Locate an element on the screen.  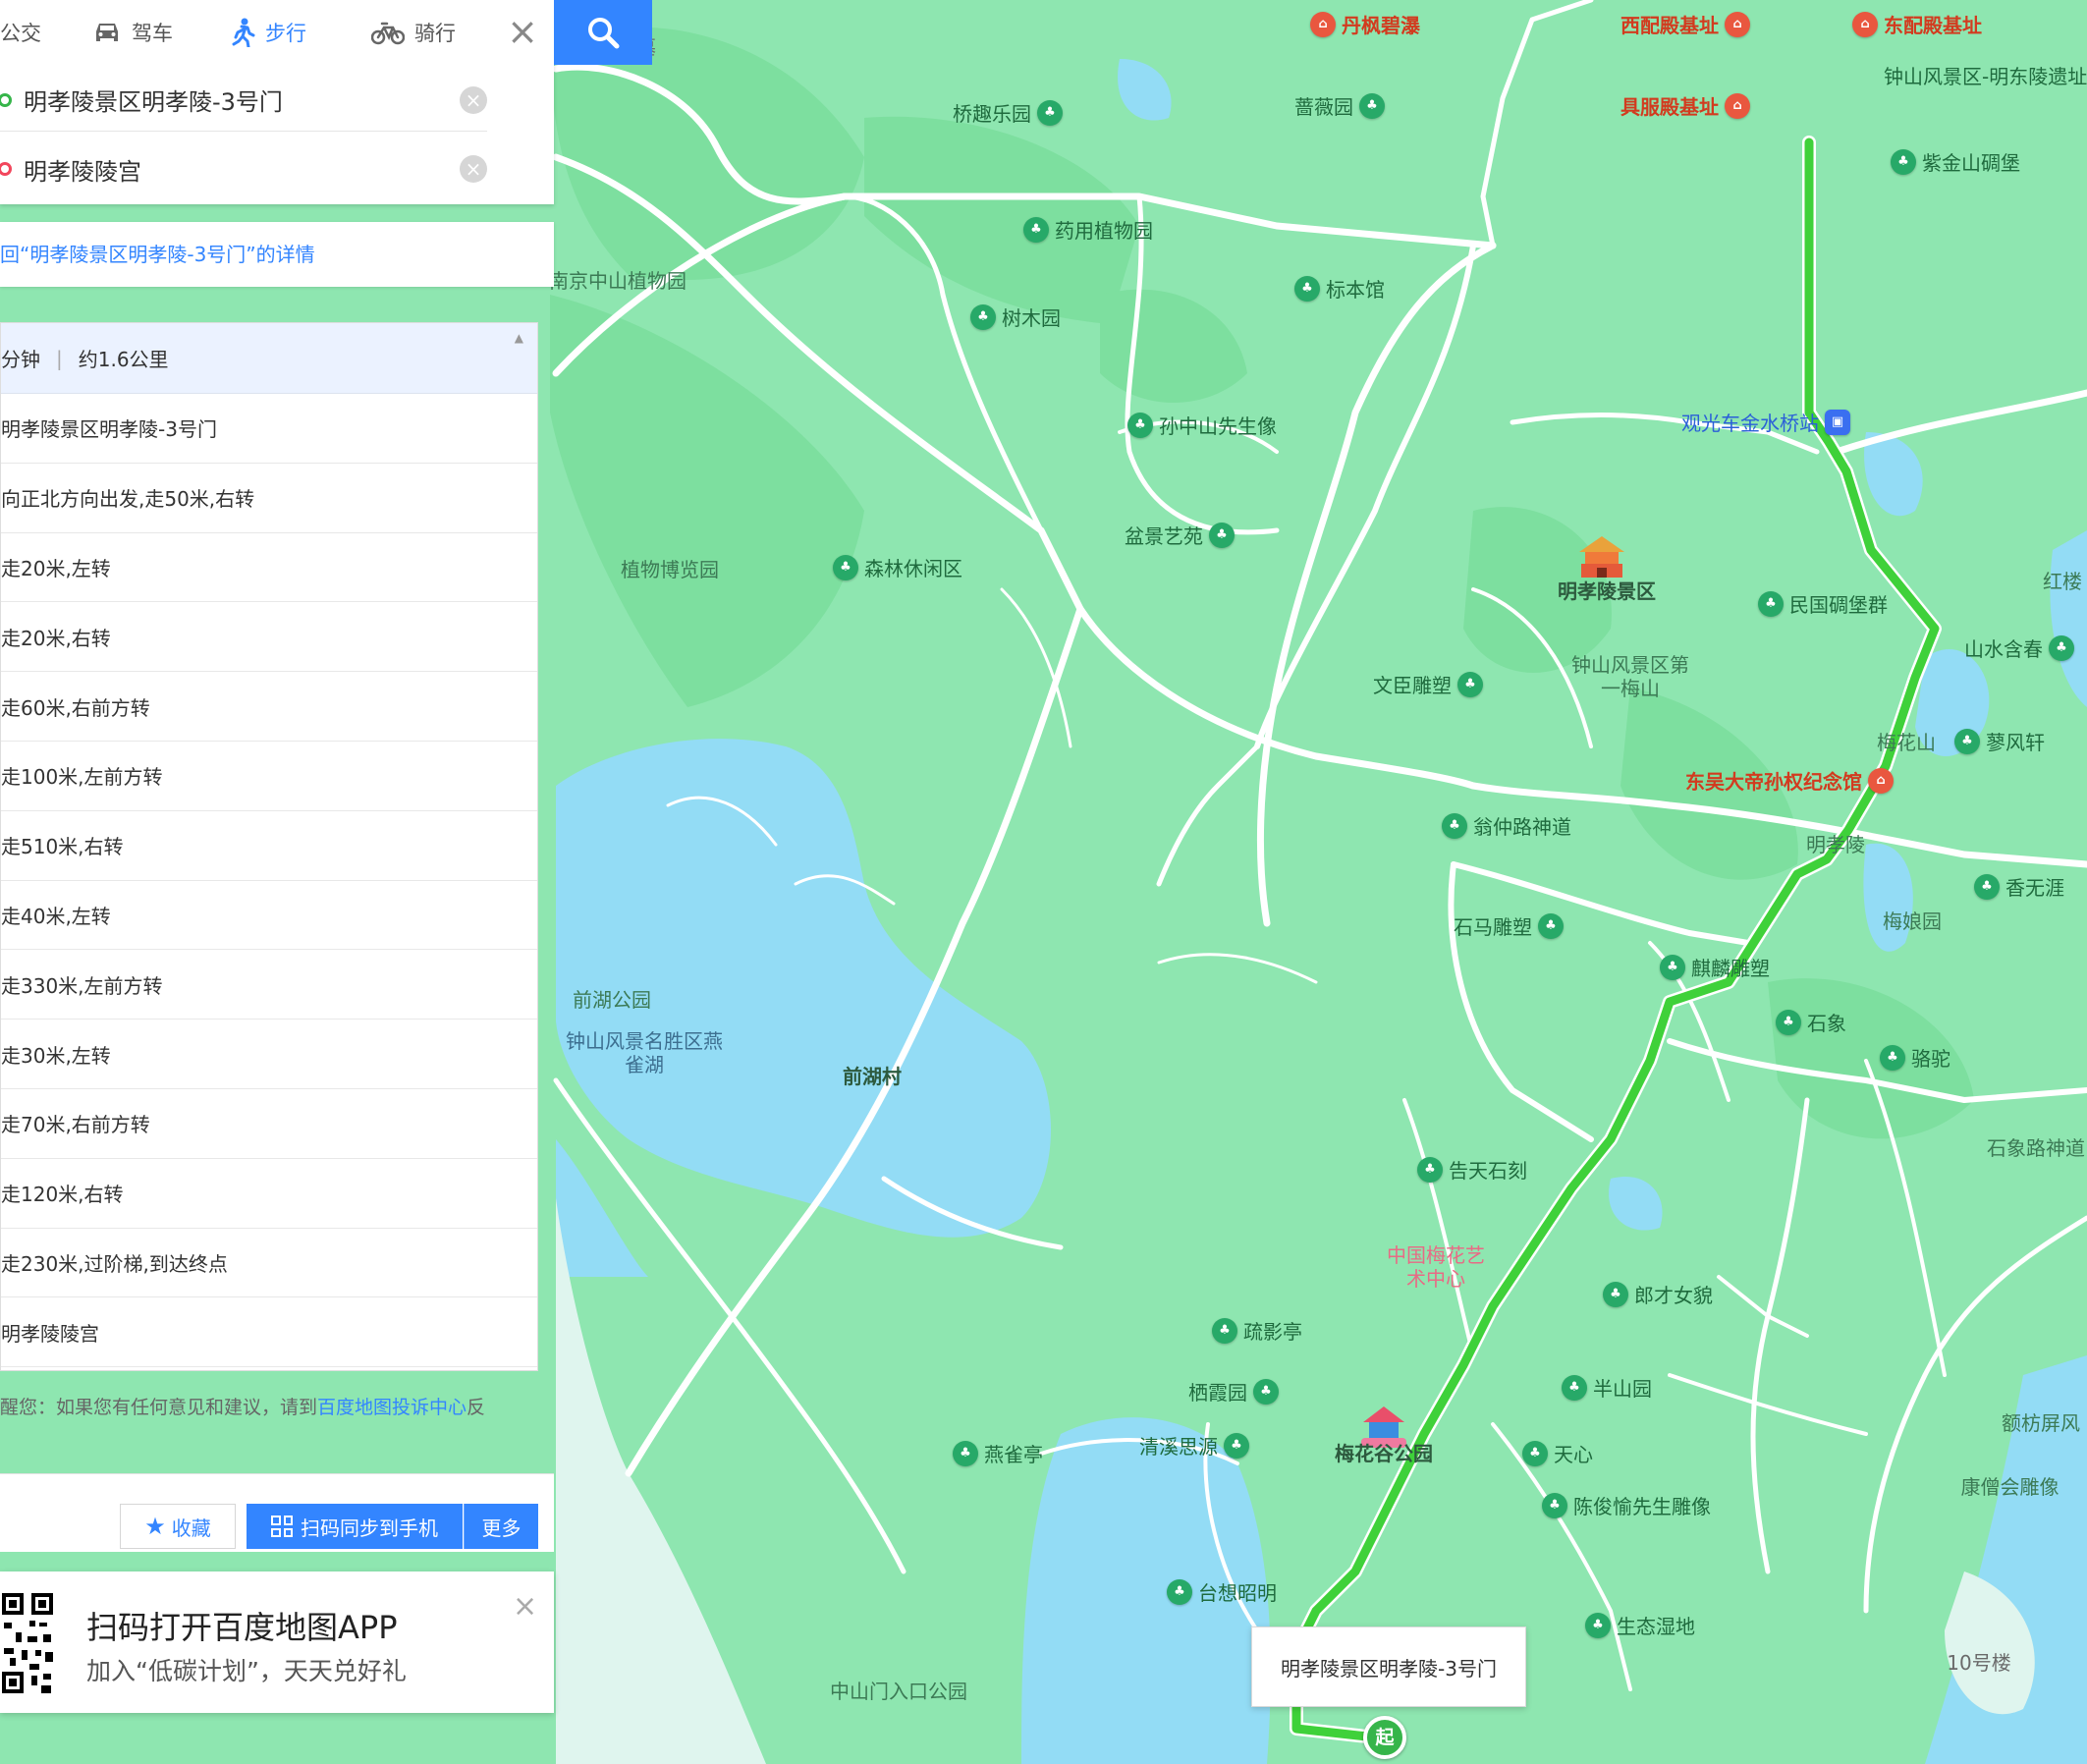
map-poi: ♣ 半山园 is located at coordinates (1607, 1388).